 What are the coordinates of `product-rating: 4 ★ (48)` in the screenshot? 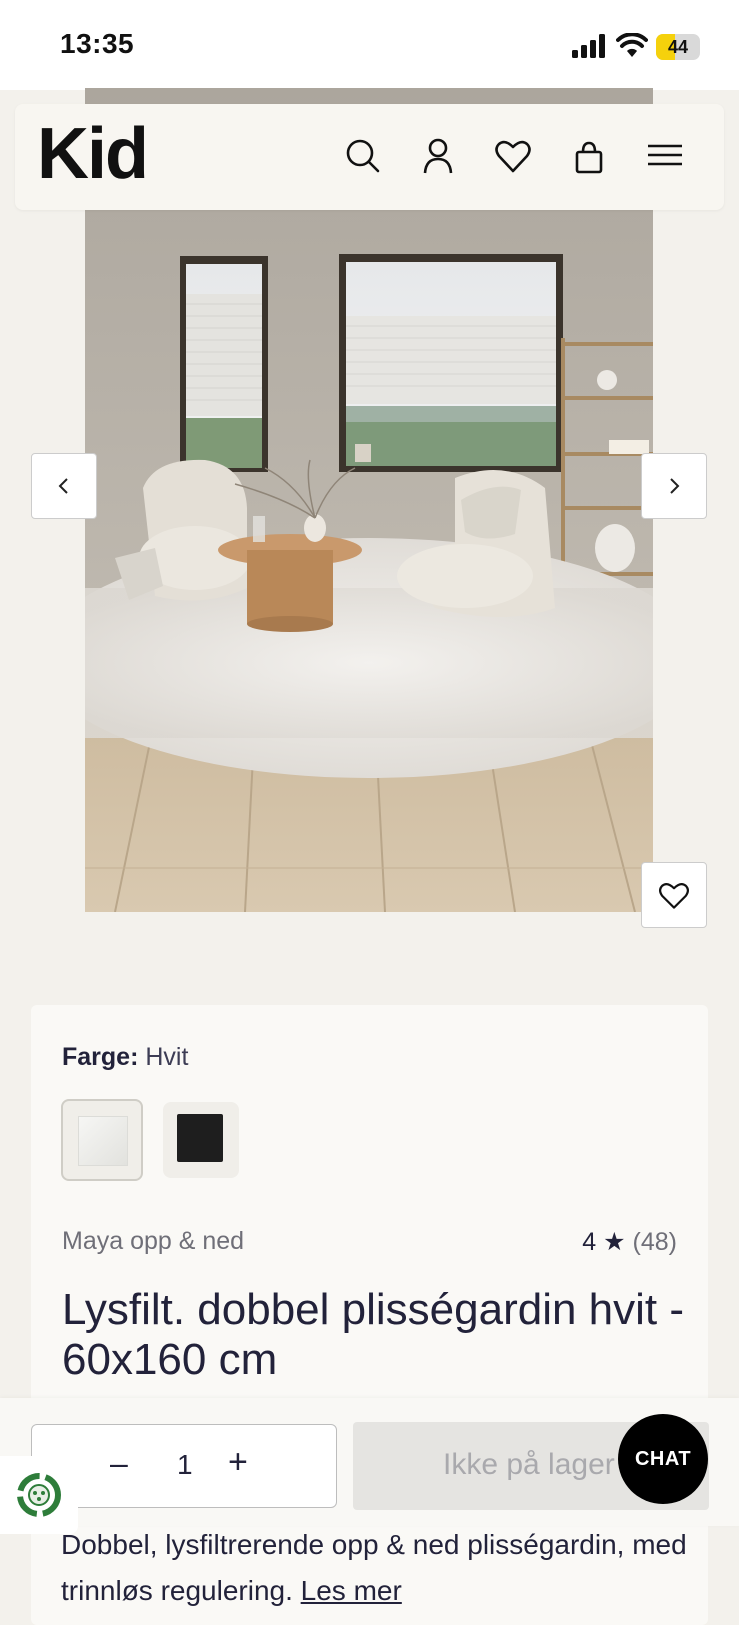 It's located at (629, 1242).